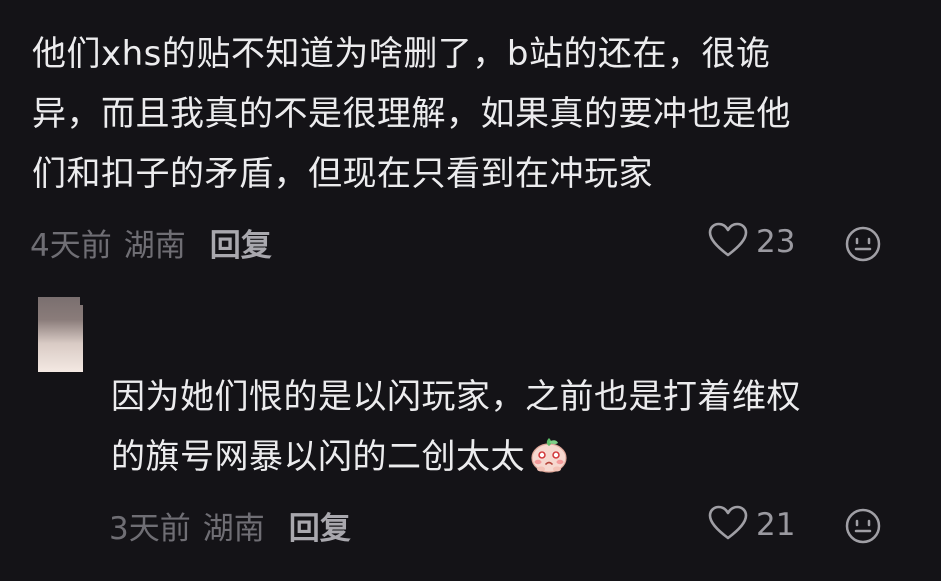 This screenshot has width=941, height=581. I want to click on like-button: 23, so click(751, 242).